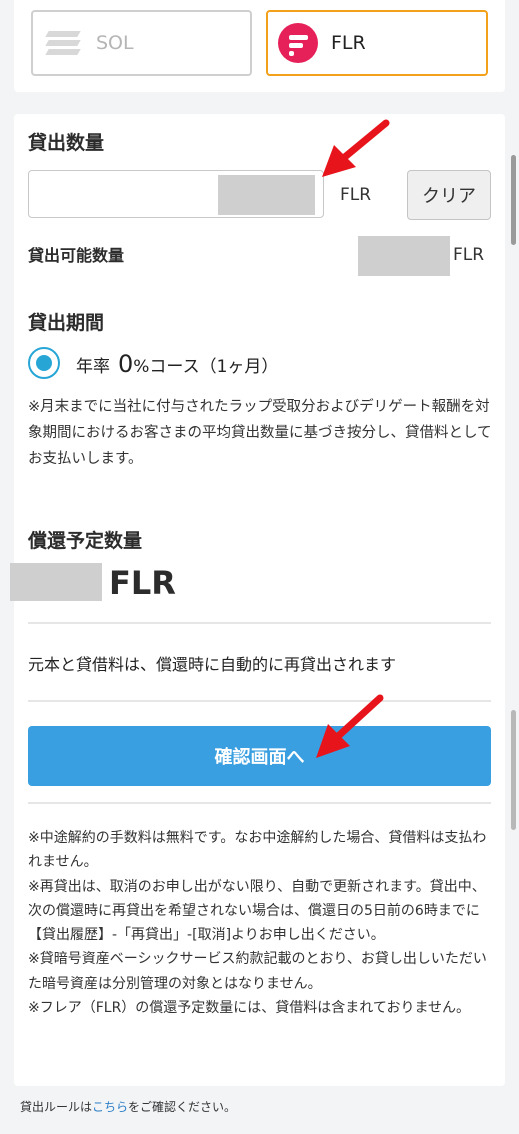 The image size is (519, 1134). Describe the element at coordinates (404, 256) in the screenshot. I see `available-amount-redacted` at that location.